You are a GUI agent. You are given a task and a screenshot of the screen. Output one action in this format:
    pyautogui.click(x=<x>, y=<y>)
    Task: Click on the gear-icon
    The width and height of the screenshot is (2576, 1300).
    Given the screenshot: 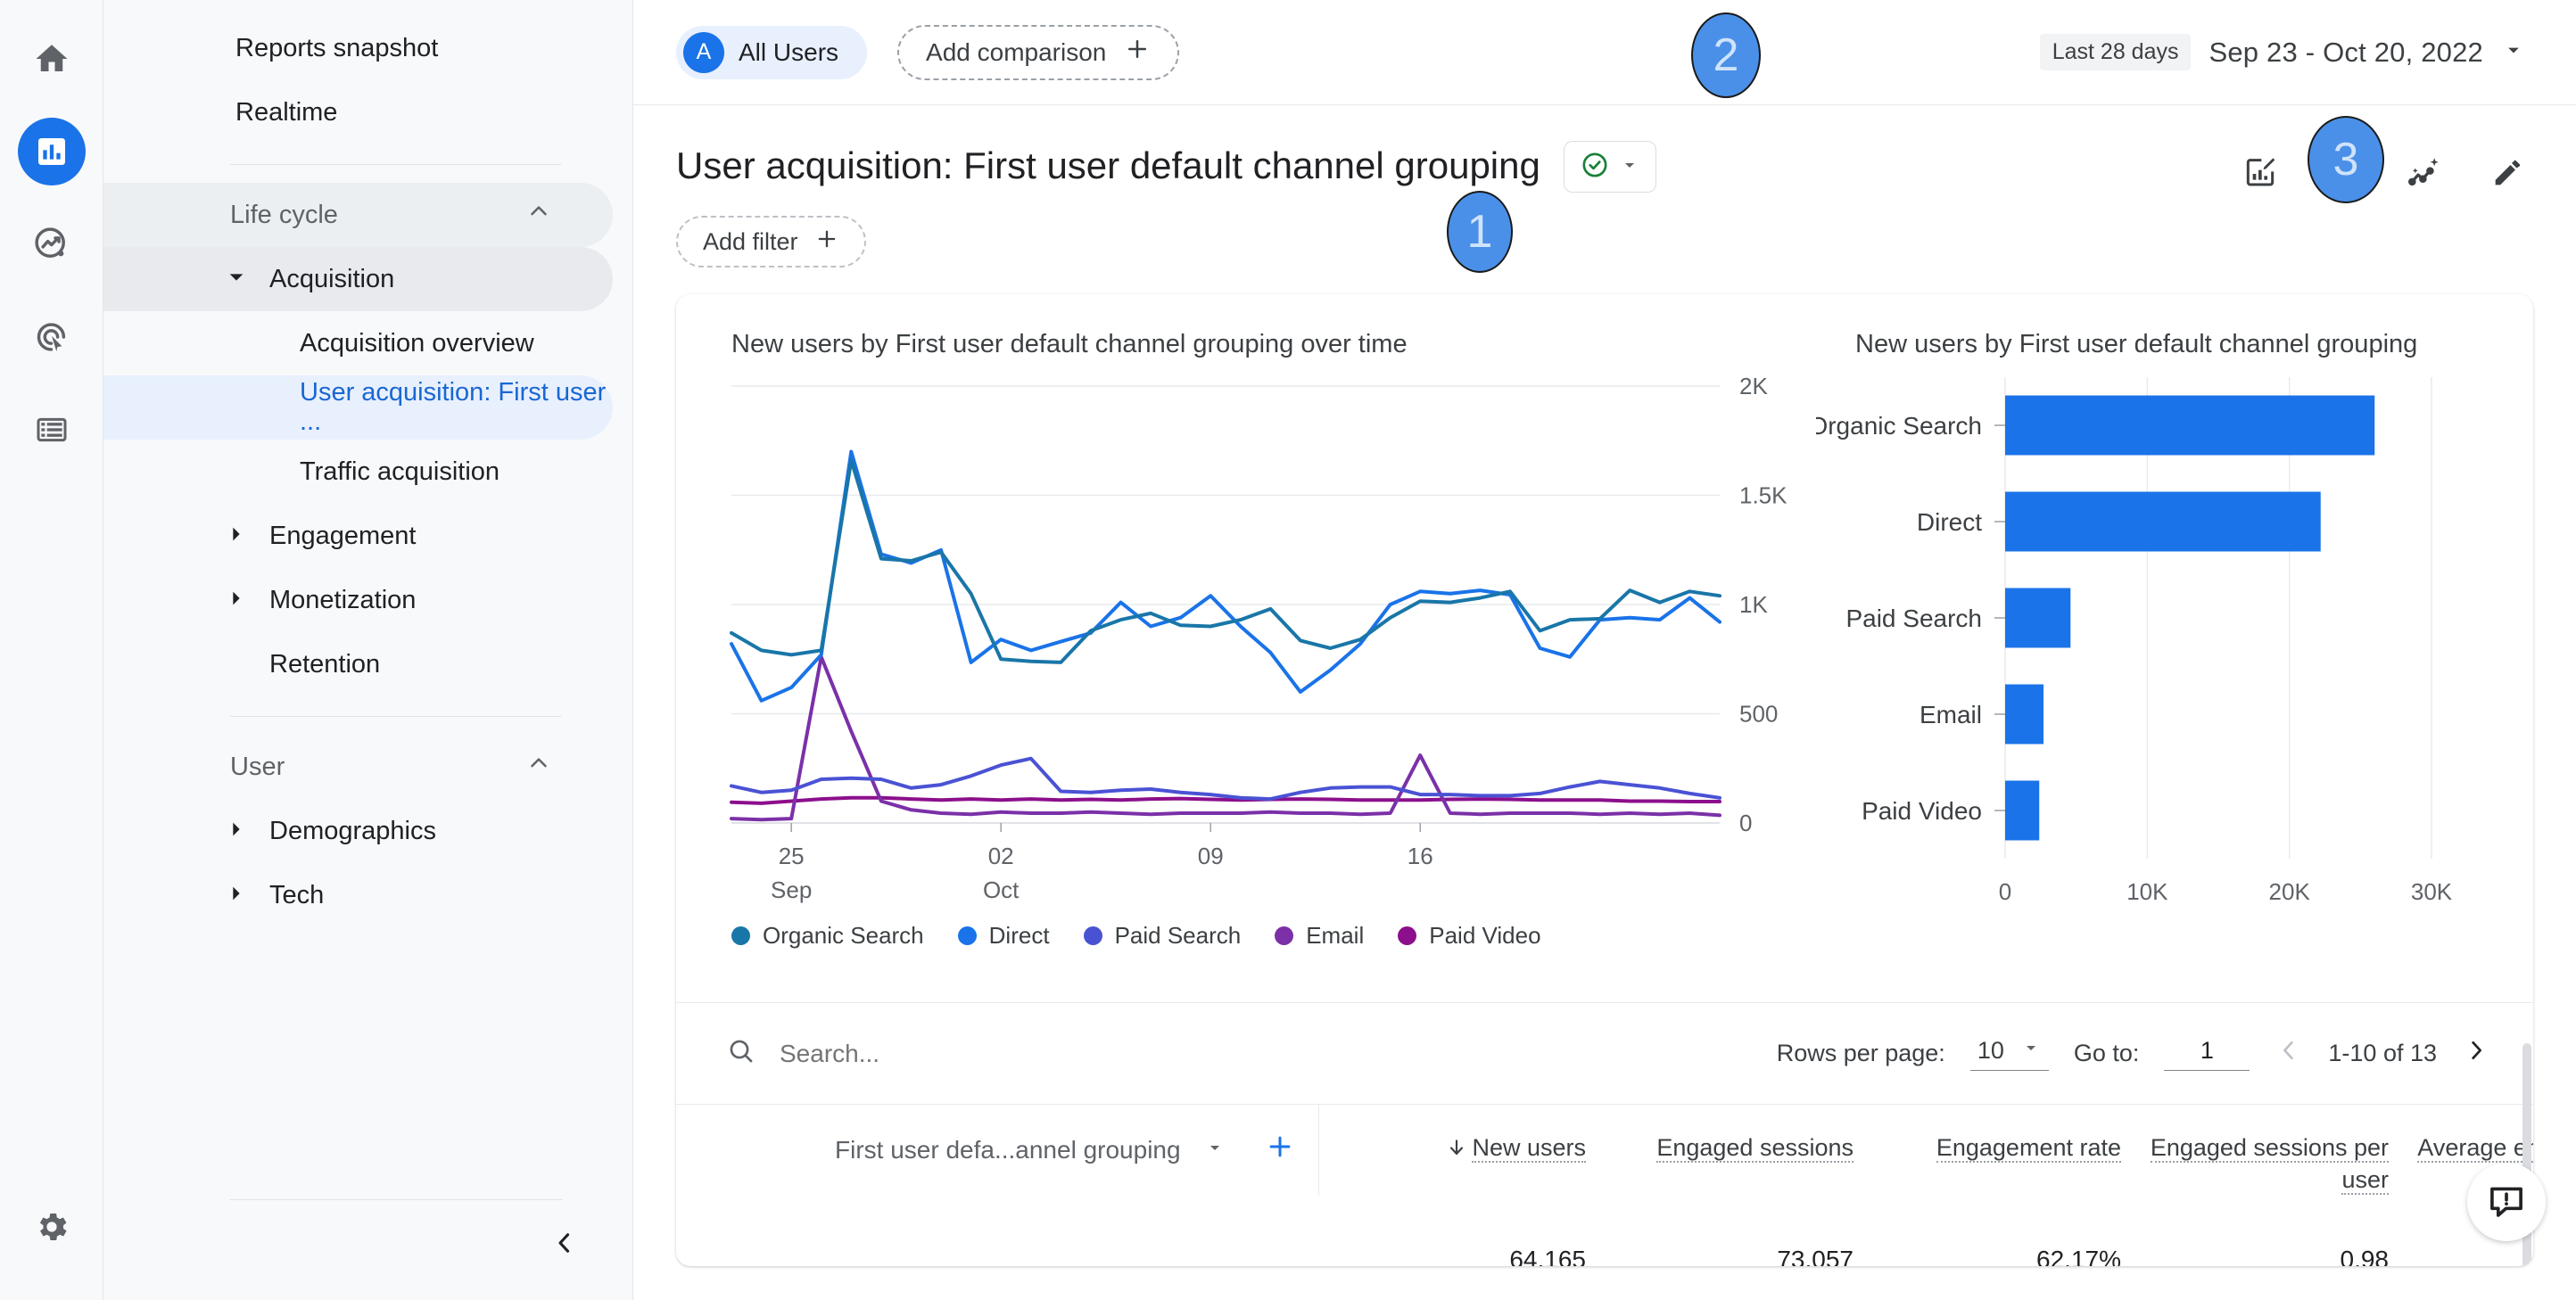 What is the action you would take?
    pyautogui.click(x=52, y=1227)
    